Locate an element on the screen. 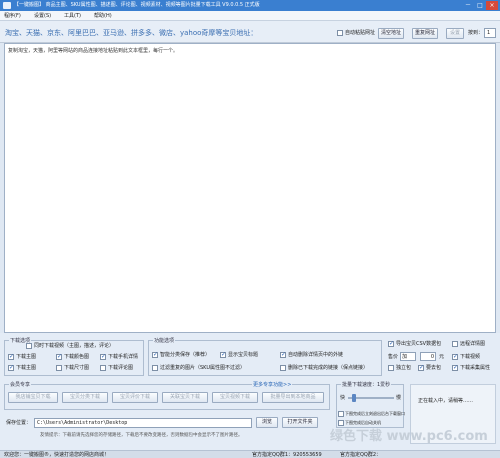 This screenshot has height=458, width=500. exit-after-download-label: 下图完成后立刻退出后台下载窗口 is located at coordinates (375, 413).